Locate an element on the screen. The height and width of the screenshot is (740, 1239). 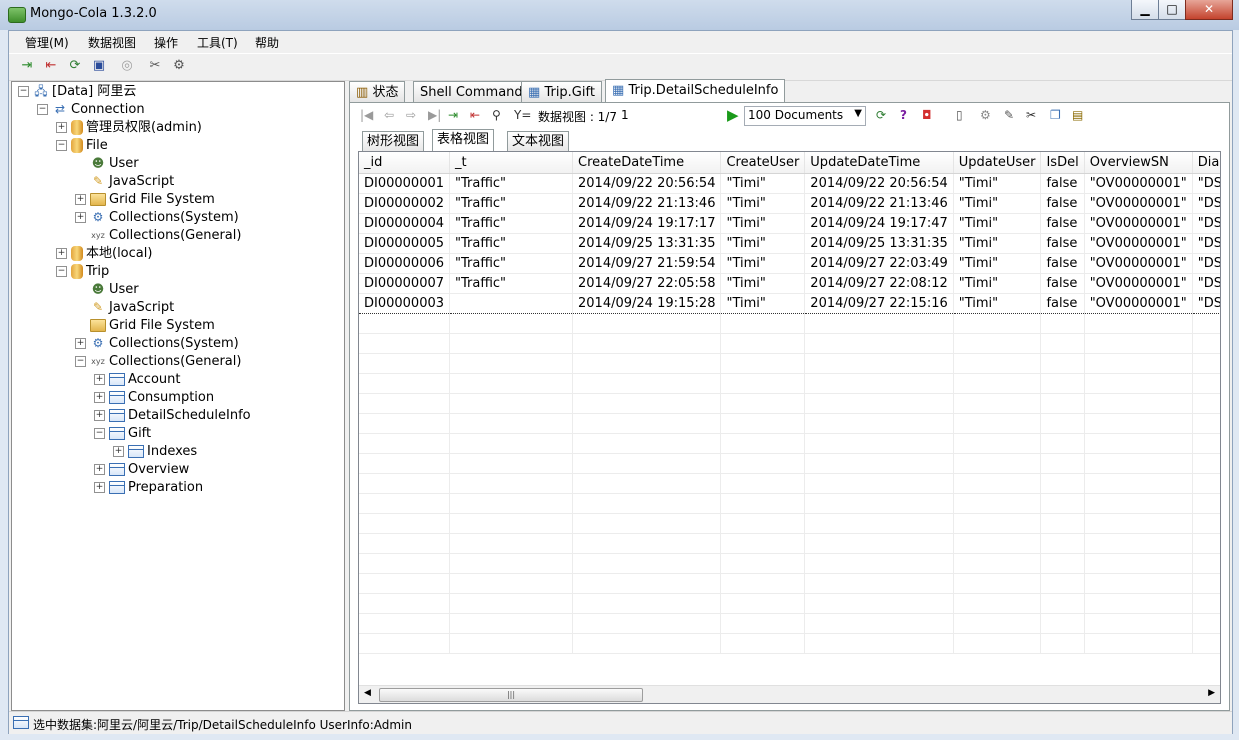
column-header: UpdateDateTime is located at coordinates (879, 163).